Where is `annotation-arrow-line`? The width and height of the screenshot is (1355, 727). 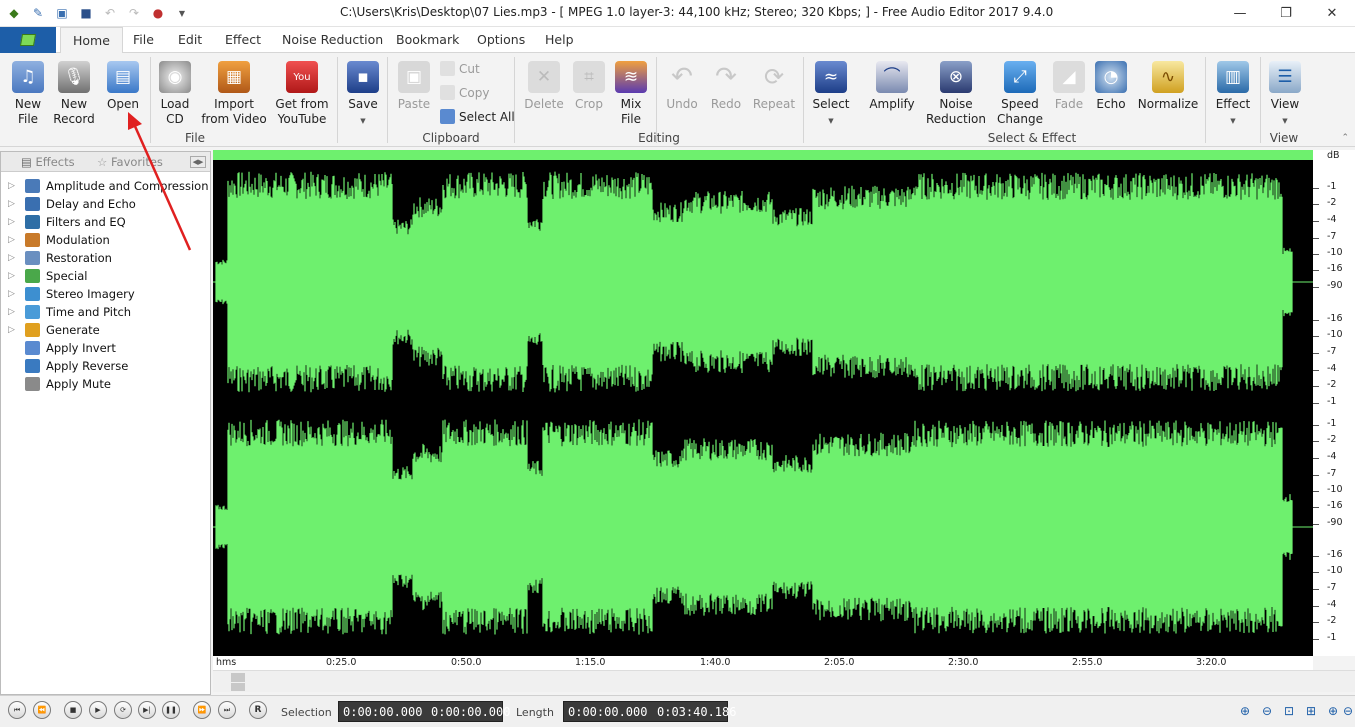
annotation-arrow-line is located at coordinates (162, 187).